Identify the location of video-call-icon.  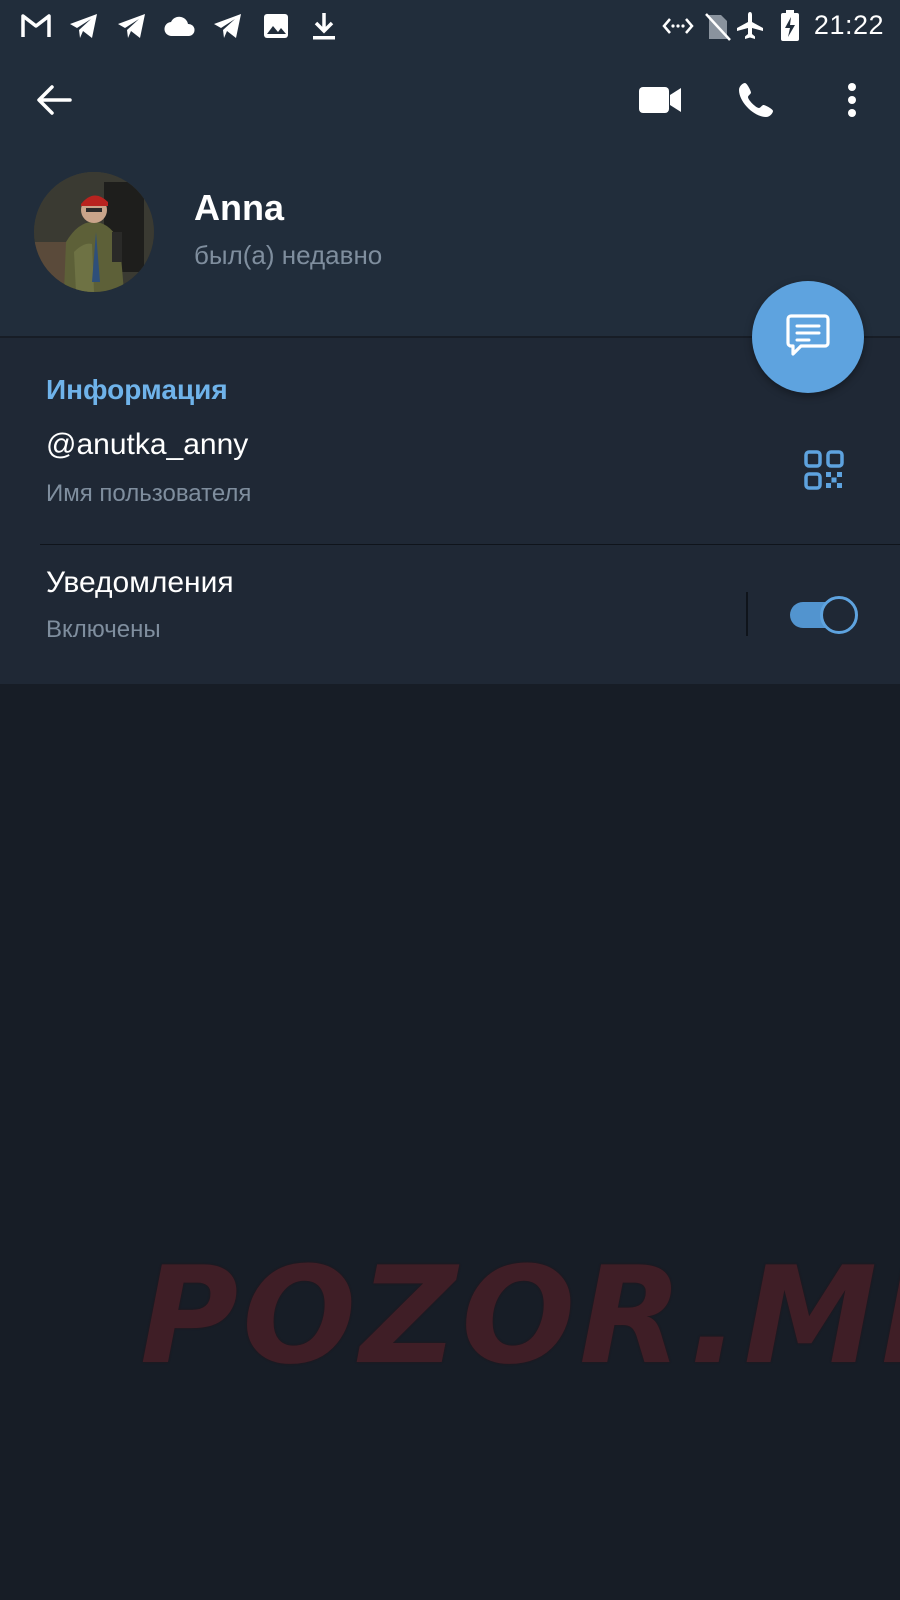
(660, 102).